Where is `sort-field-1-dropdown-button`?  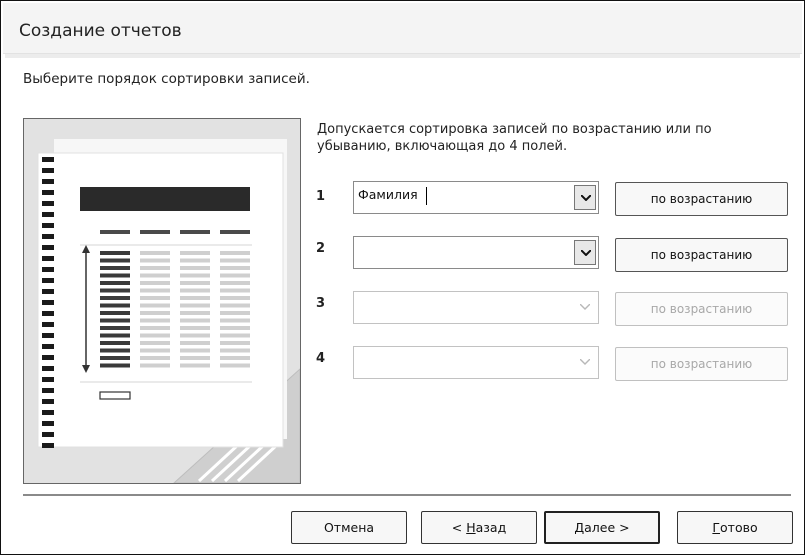
sort-field-1-dropdown-button is located at coordinates (585, 197).